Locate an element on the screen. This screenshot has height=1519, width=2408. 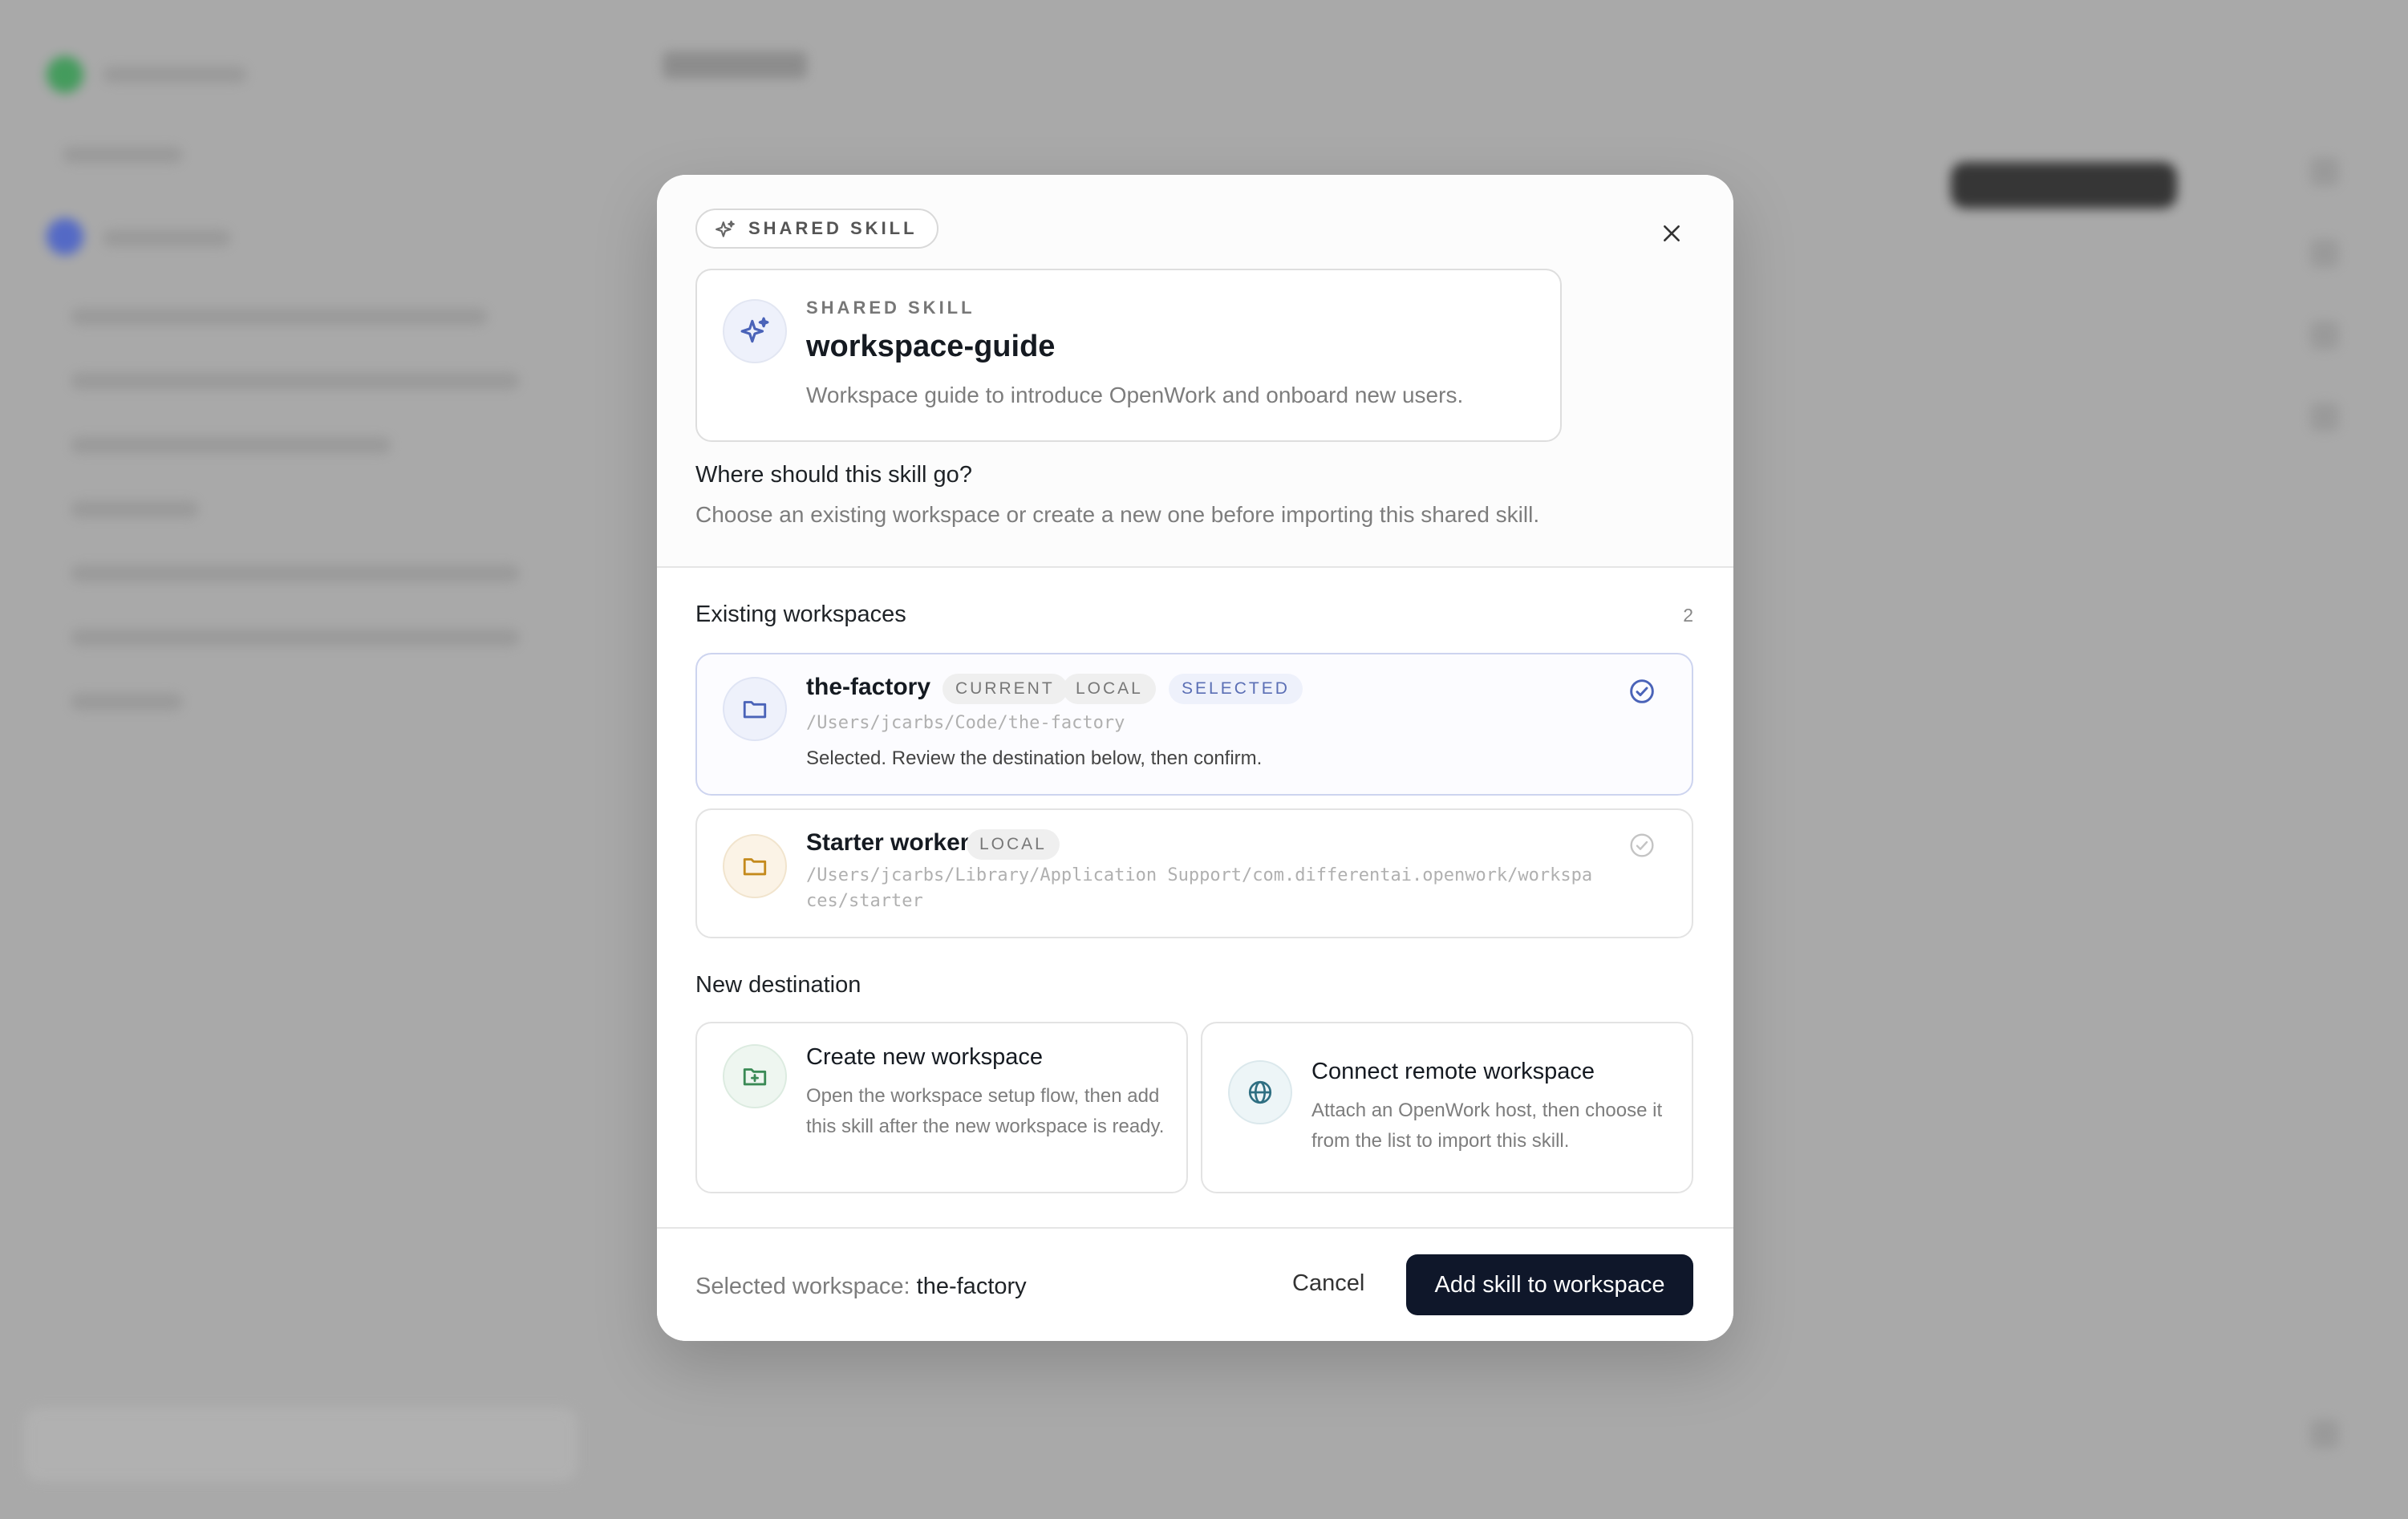
workspace-path: /Users/jcarbs/Code/the-factory is located at coordinates (966, 723).